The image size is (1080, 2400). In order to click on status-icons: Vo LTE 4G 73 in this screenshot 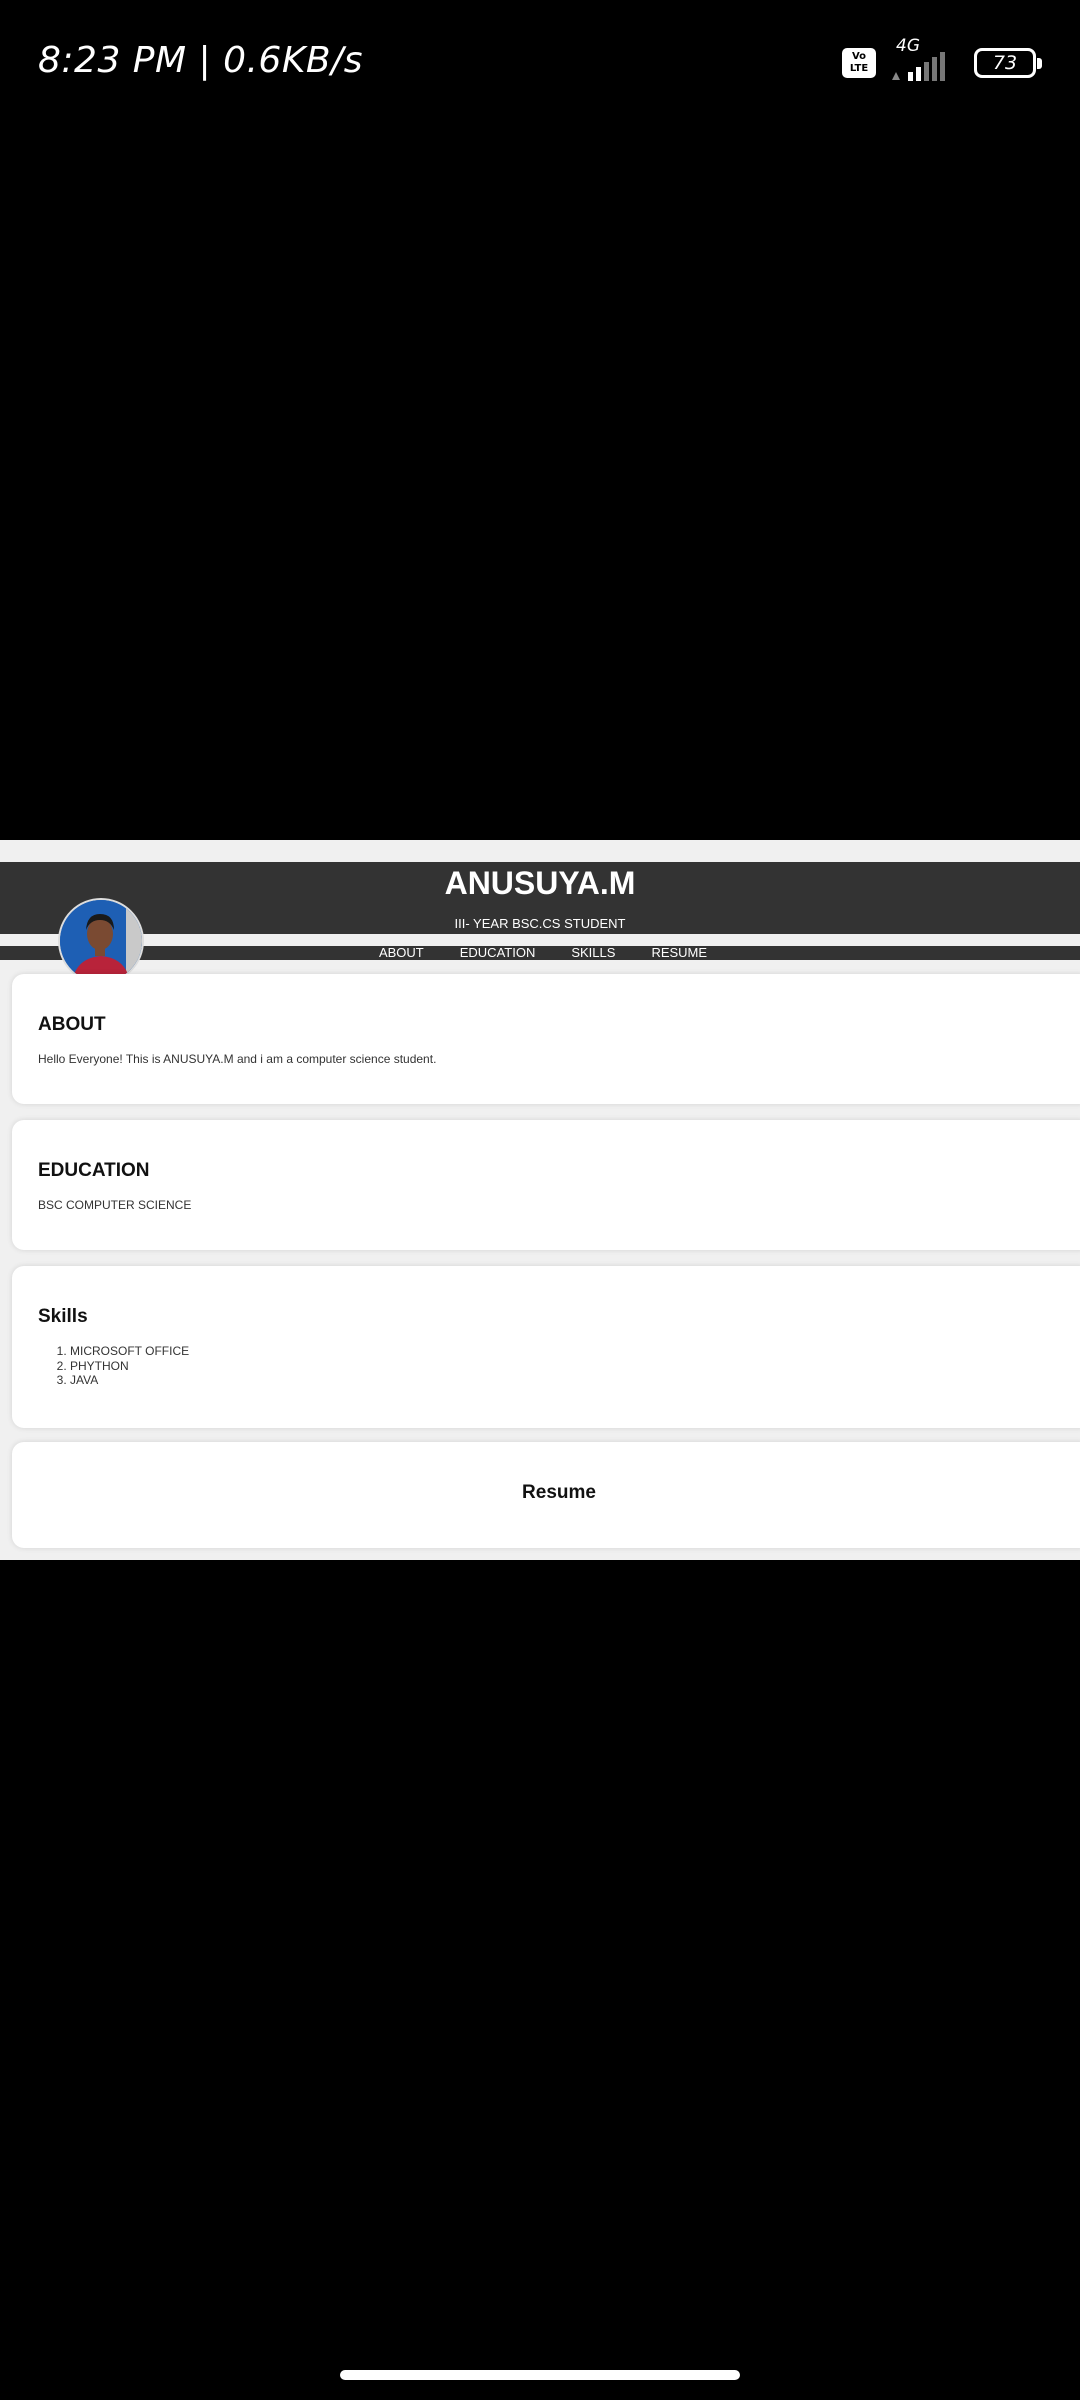, I will do `click(942, 60)`.